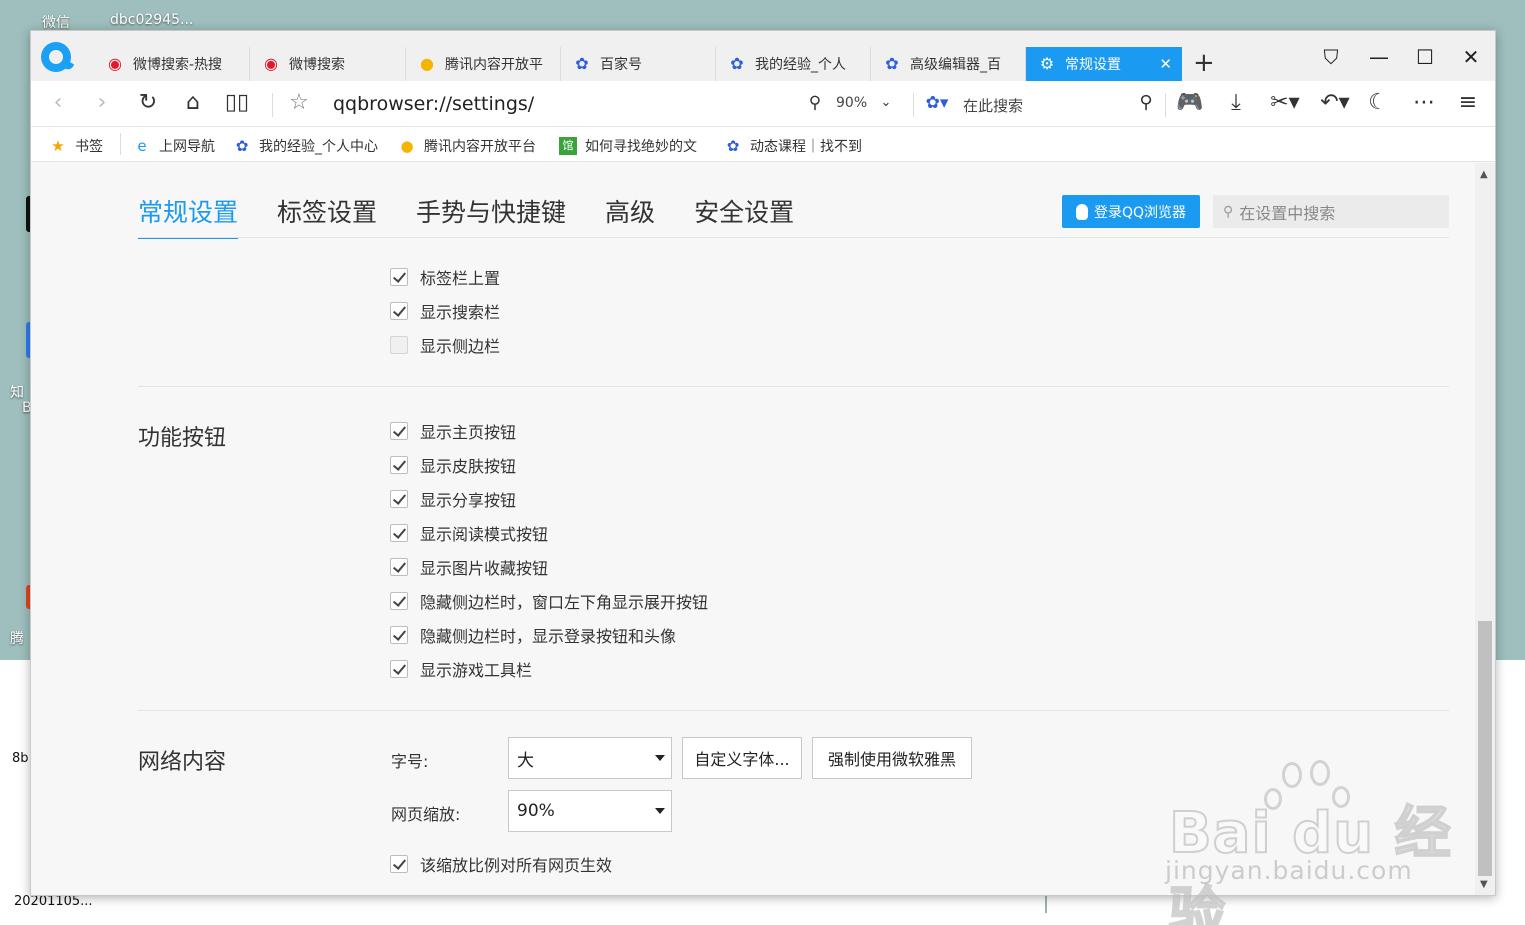  What do you see at coordinates (1236, 103) in the screenshot?
I see `download-icon: ⤓` at bounding box center [1236, 103].